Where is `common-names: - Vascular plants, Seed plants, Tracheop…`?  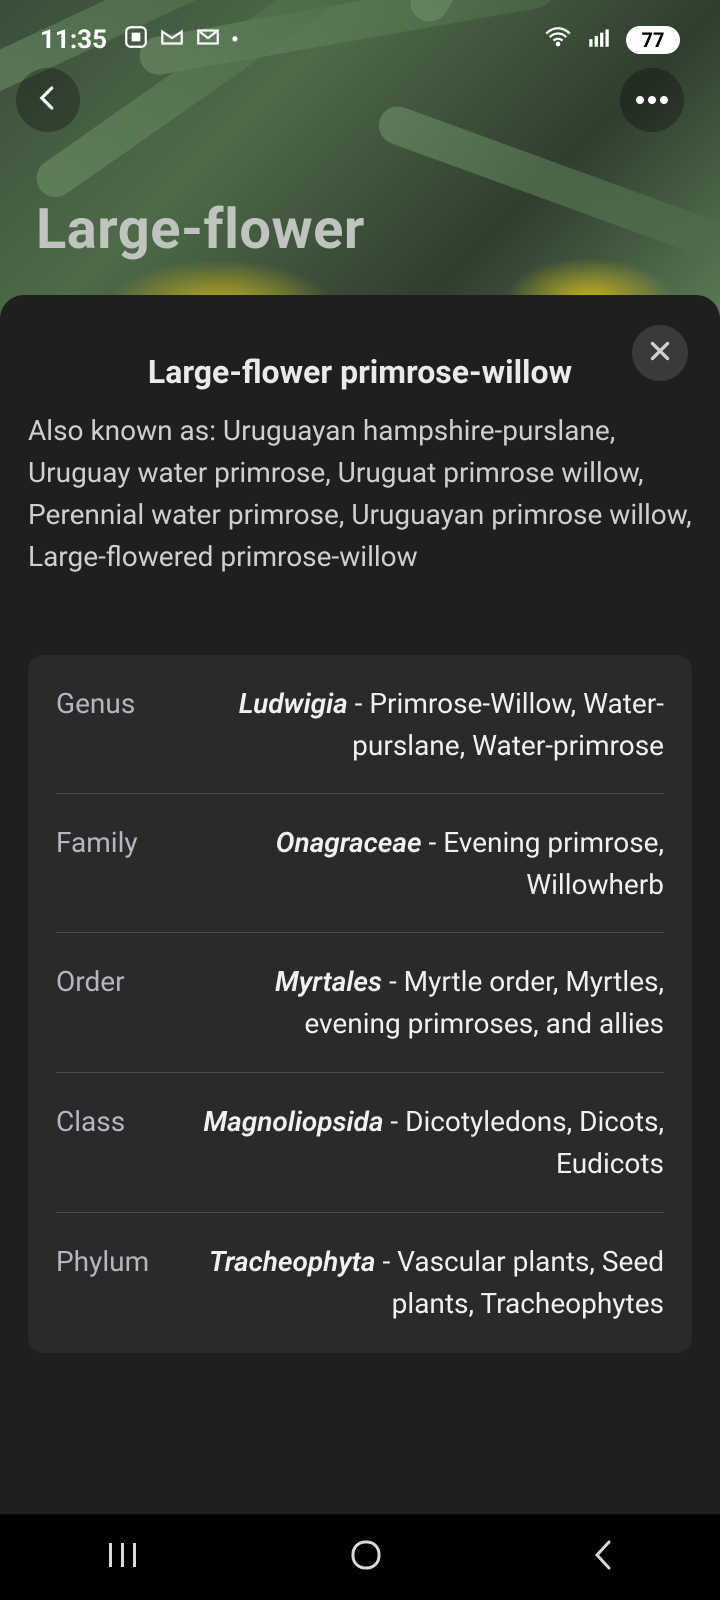 common-names: - Vascular plants, Seed plants, Tracheop… is located at coordinates (519, 1282).